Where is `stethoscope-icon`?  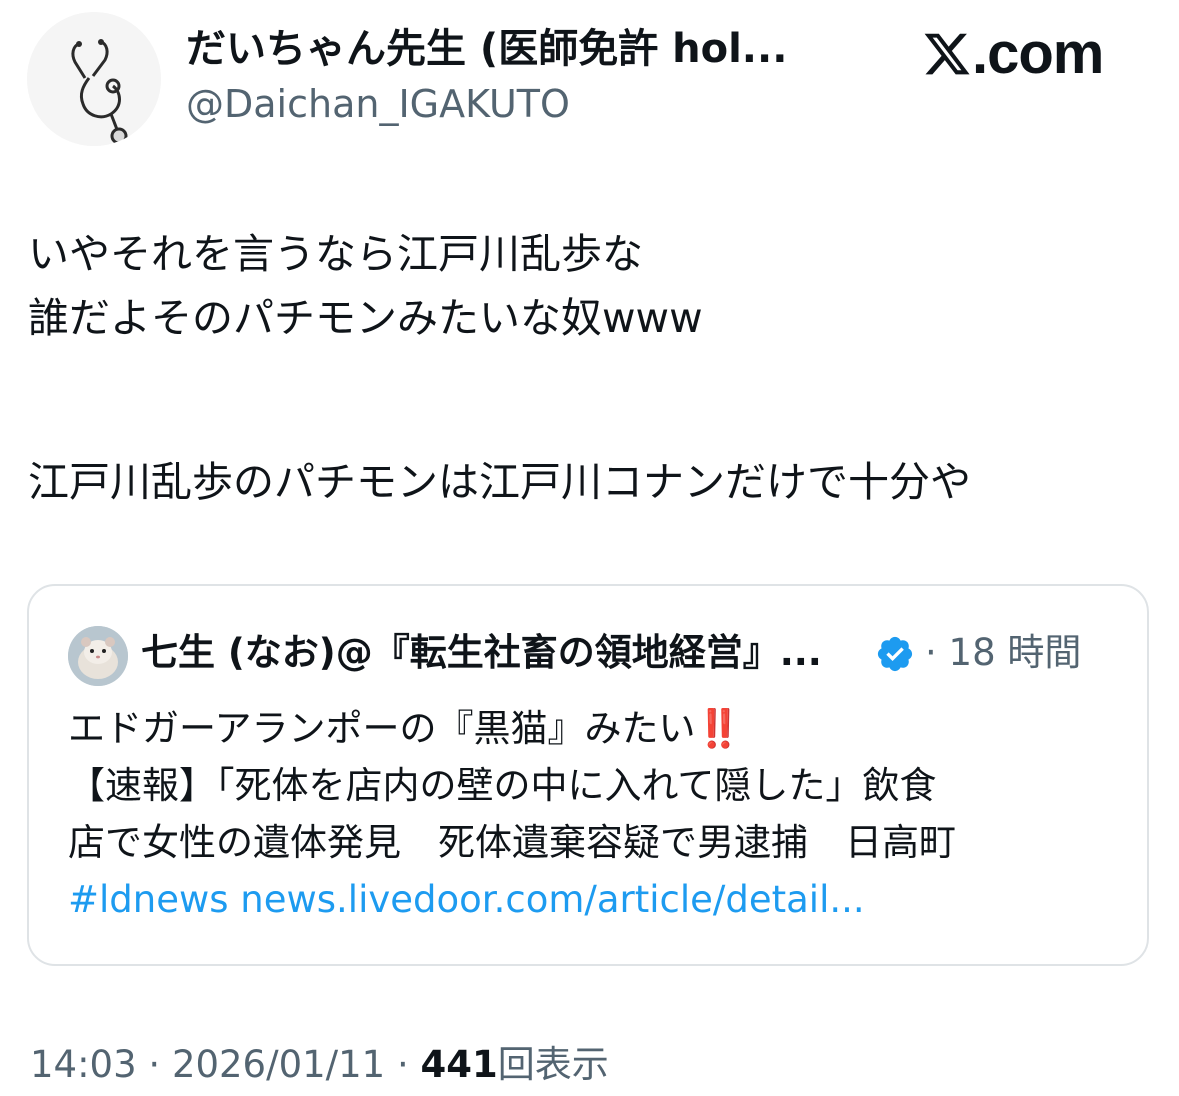 stethoscope-icon is located at coordinates (94, 79).